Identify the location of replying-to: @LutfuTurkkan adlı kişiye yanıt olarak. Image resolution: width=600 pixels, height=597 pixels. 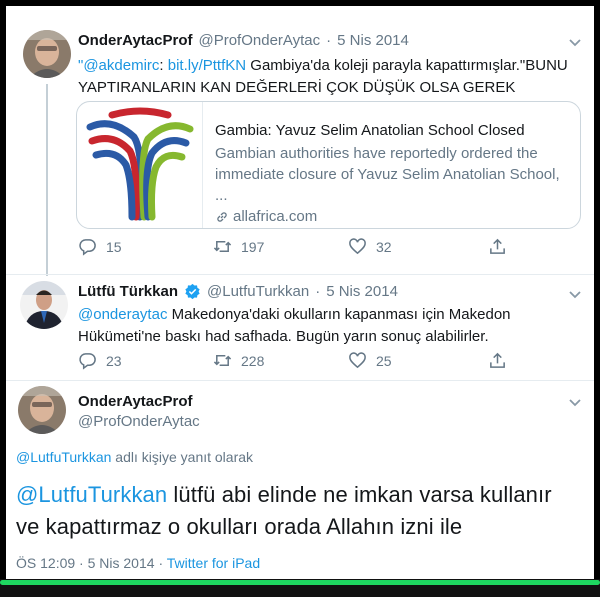
(134, 457).